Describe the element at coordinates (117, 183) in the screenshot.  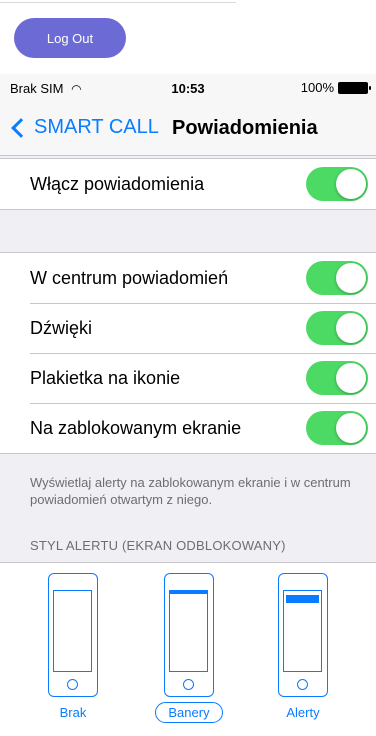
I see `enable-notifications-label: Włącz powiadomienia` at that location.